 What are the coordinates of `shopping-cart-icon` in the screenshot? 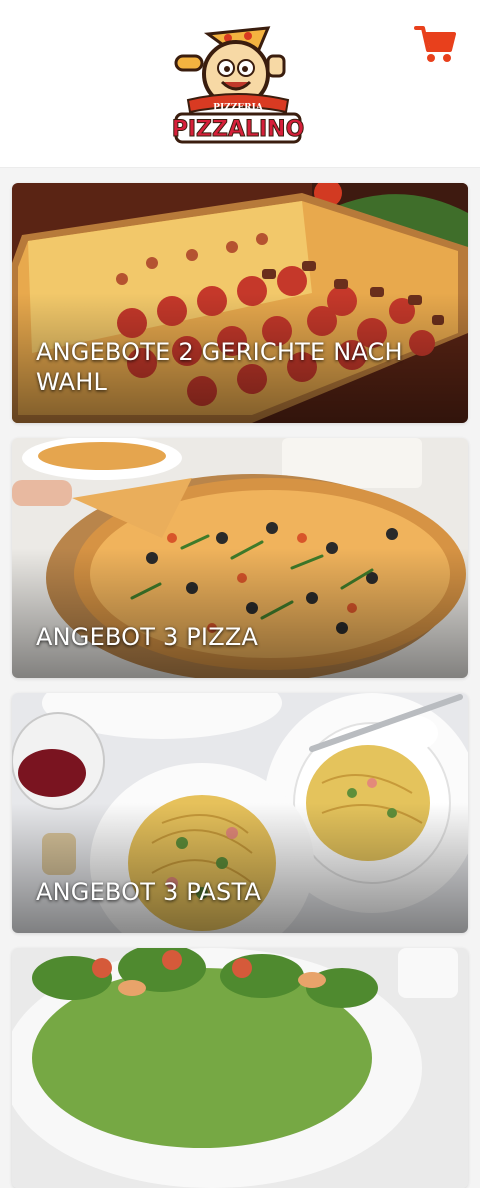 It's located at (435, 44).